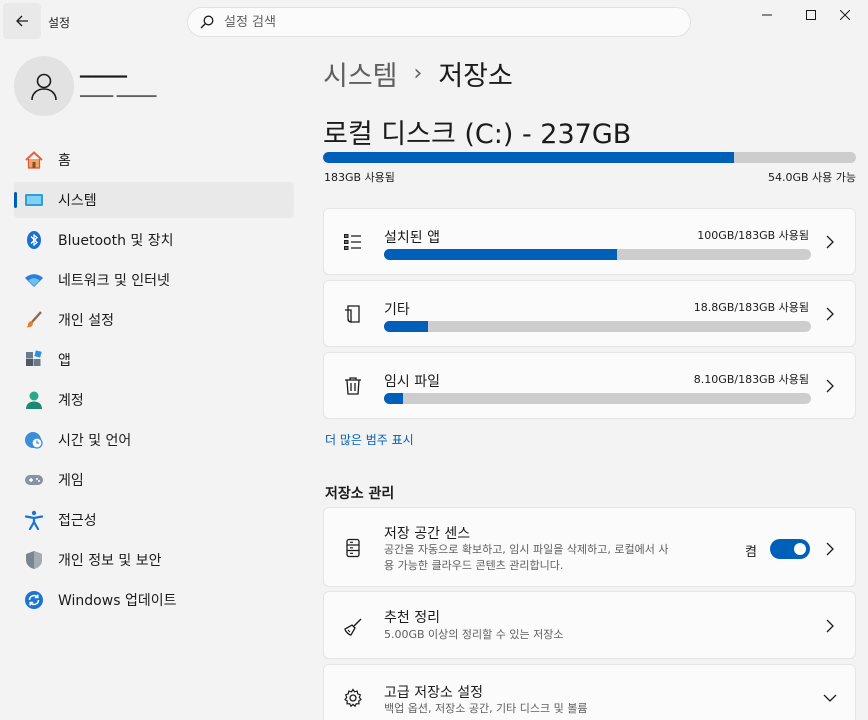 The width and height of the screenshot is (868, 720). What do you see at coordinates (353, 698) in the screenshot?
I see `gear-icon` at bounding box center [353, 698].